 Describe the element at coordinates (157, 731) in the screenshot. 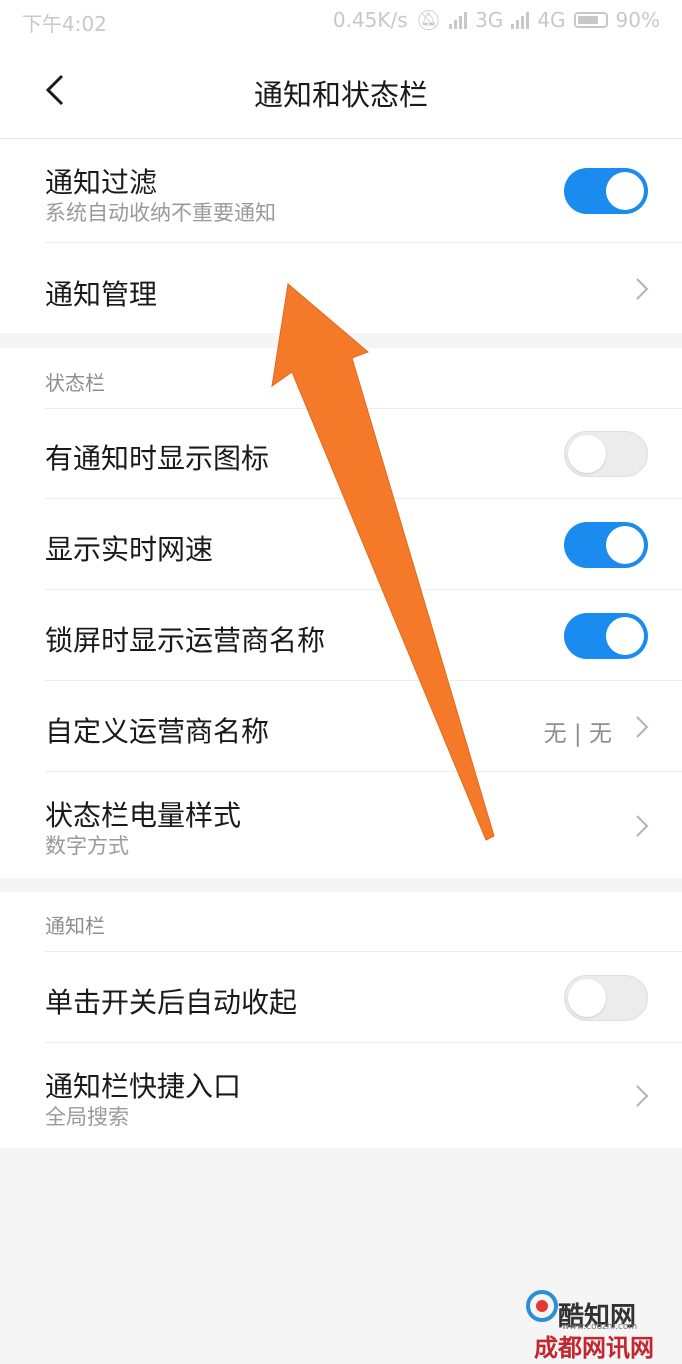

I see `row-label: 自定义运营商名称` at that location.